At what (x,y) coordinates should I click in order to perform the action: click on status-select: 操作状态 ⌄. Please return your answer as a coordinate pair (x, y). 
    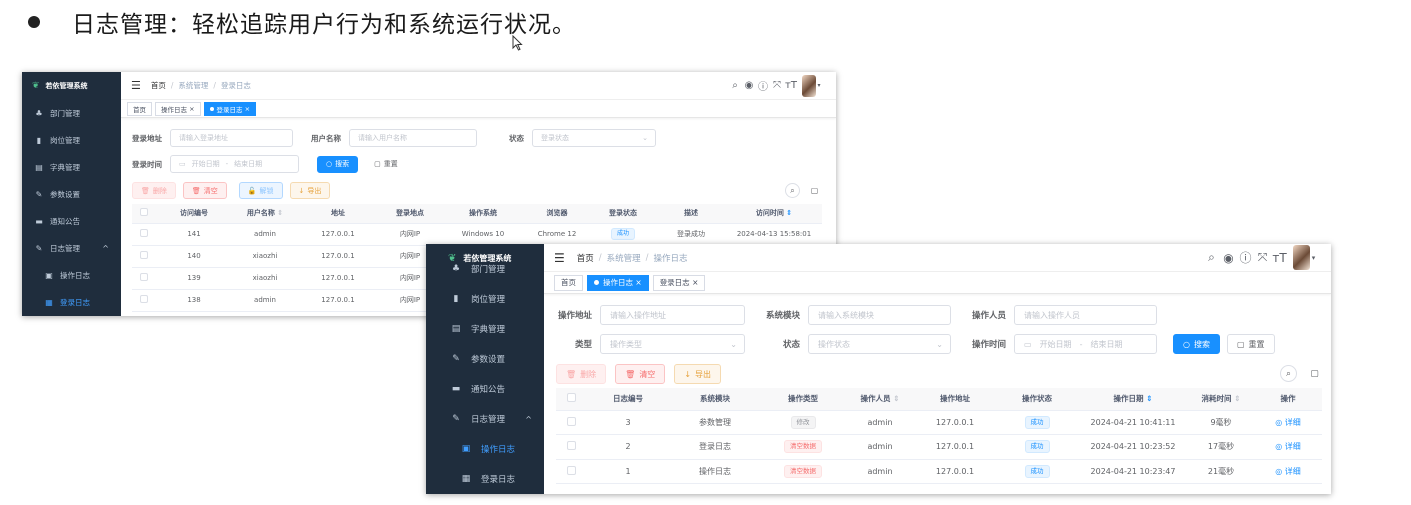
    Looking at the image, I should click on (879, 344).